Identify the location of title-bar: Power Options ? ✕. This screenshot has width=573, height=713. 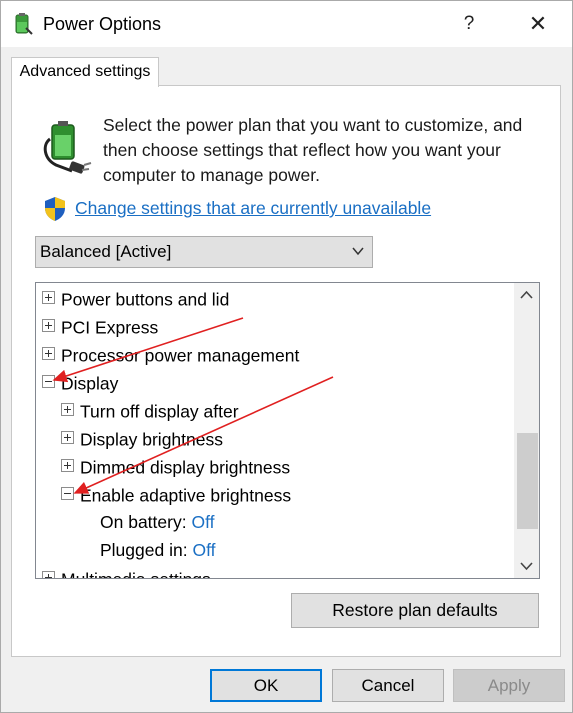
(286, 24).